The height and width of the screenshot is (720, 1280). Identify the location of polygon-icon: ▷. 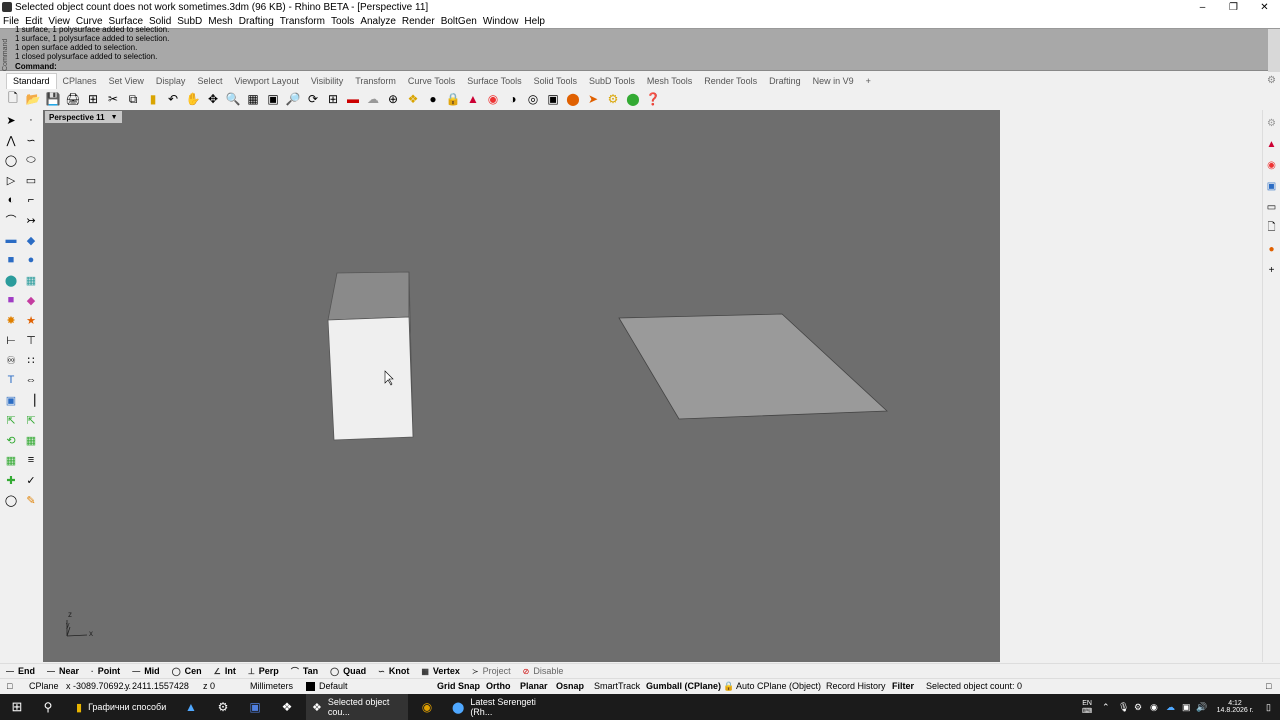
(11, 180).